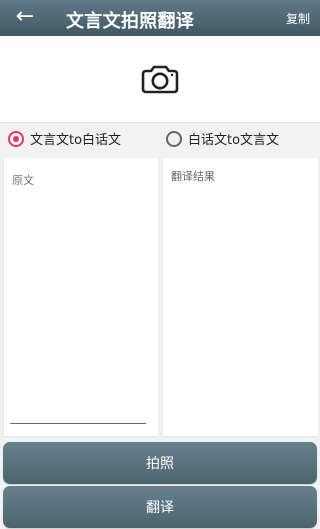  What do you see at coordinates (16, 138) in the screenshot?
I see `radio-selected-icon` at bounding box center [16, 138].